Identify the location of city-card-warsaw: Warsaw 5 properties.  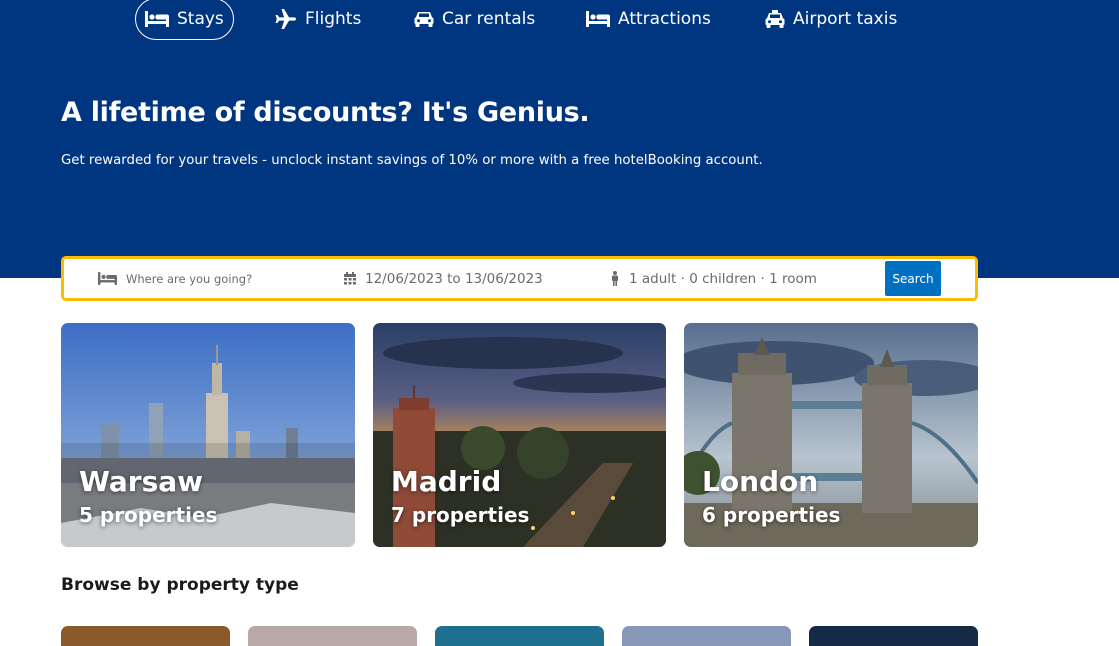
(208, 435).